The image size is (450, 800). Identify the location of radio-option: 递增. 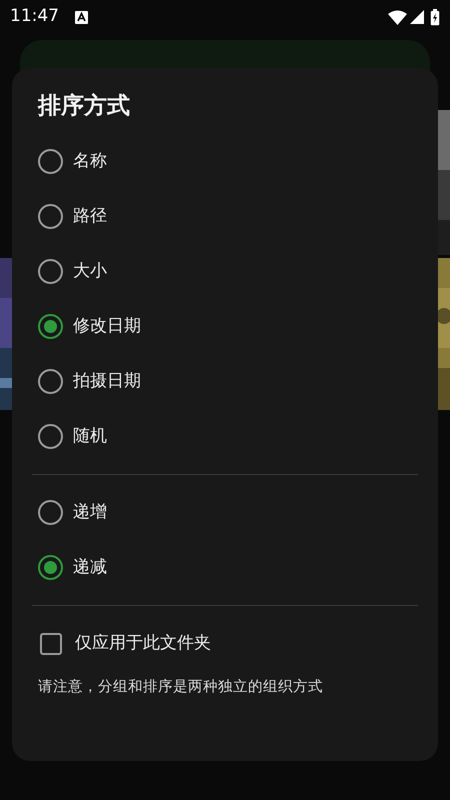
(72, 512).